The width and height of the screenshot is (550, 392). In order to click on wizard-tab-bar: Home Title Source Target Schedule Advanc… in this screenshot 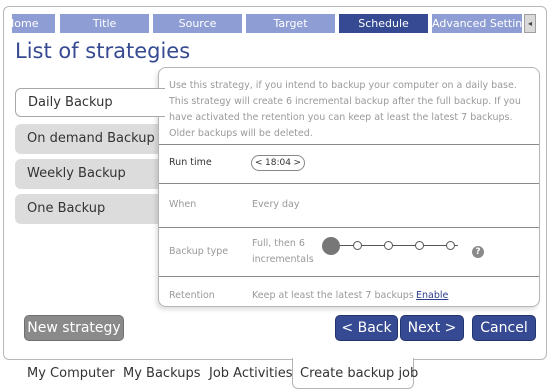, I will do `click(275, 23)`.